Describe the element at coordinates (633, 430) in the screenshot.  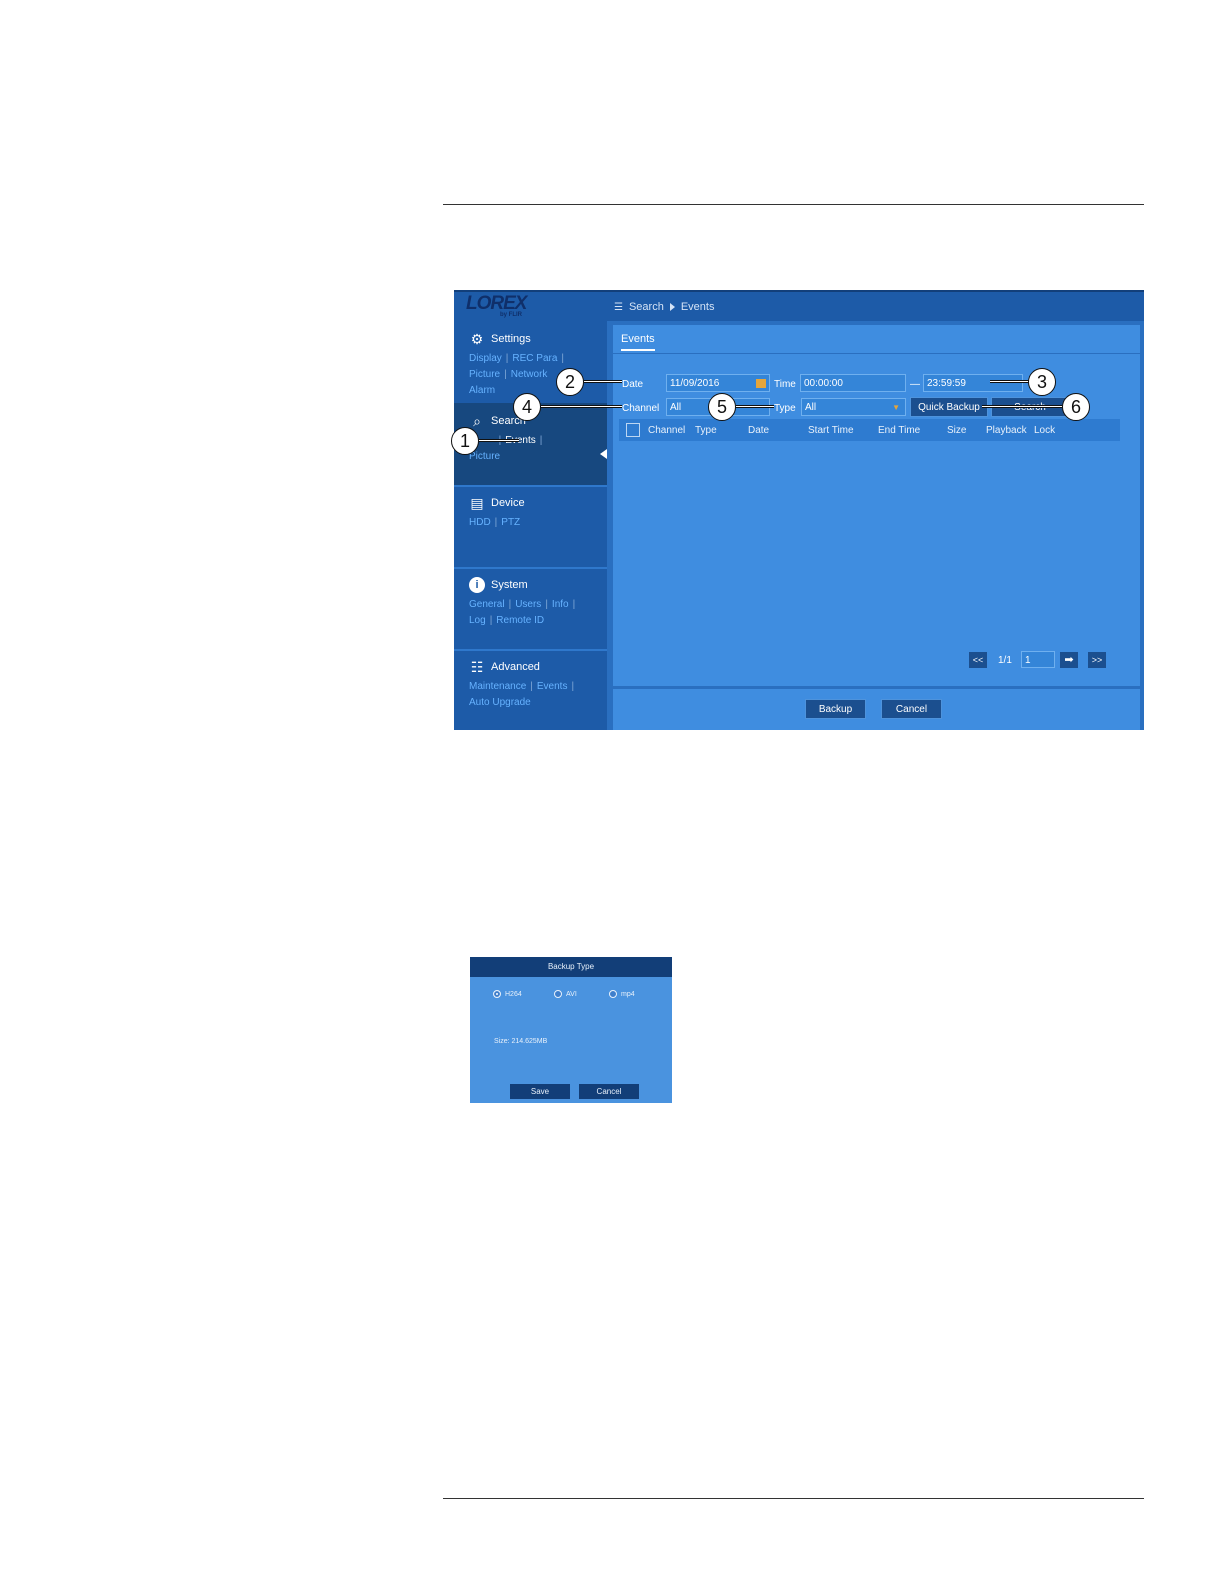
I see `select-all-checkbox` at that location.